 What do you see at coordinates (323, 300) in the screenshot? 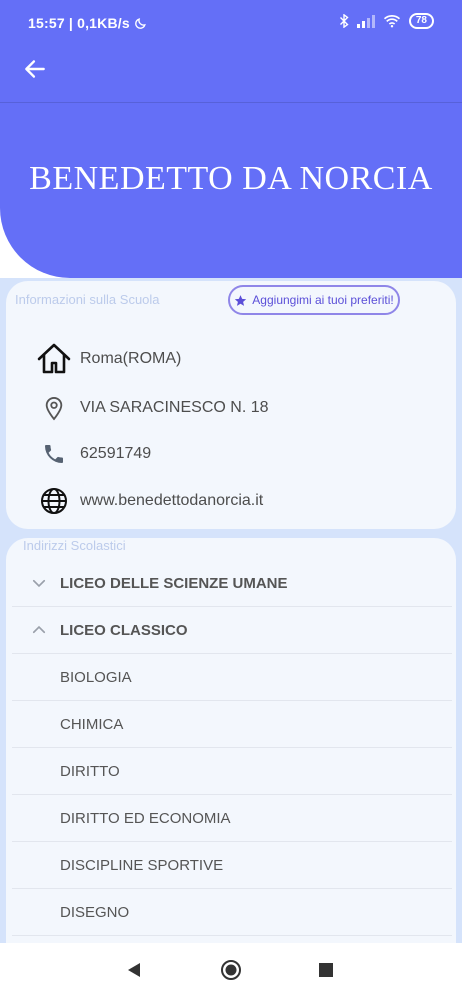
I see `add-favorite-label: Aggiungimi ai tuoi preferiti!` at bounding box center [323, 300].